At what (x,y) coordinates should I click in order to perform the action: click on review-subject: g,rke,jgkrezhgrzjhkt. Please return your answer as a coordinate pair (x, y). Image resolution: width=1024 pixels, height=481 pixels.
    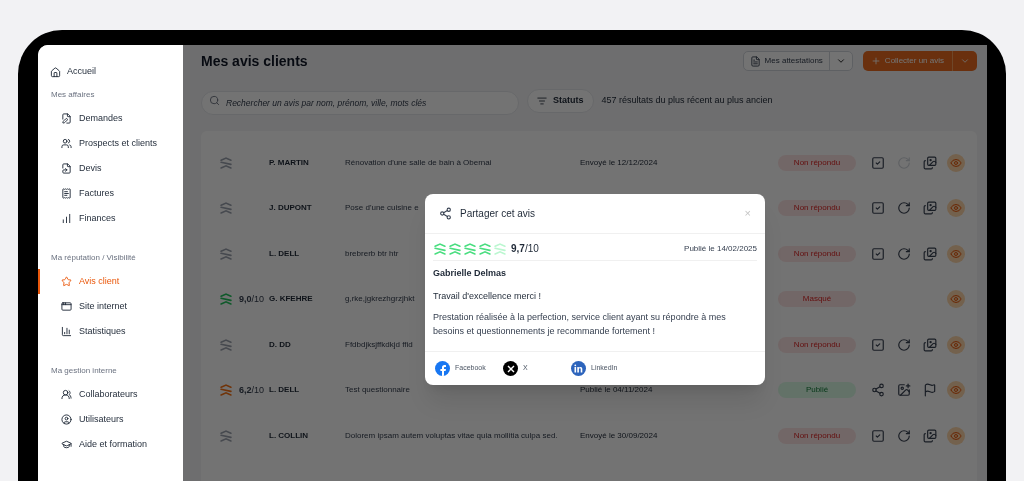
    Looking at the image, I should click on (380, 299).